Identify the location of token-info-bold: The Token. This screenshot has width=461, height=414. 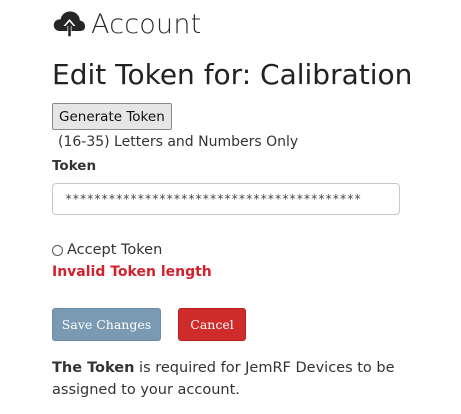
(93, 368).